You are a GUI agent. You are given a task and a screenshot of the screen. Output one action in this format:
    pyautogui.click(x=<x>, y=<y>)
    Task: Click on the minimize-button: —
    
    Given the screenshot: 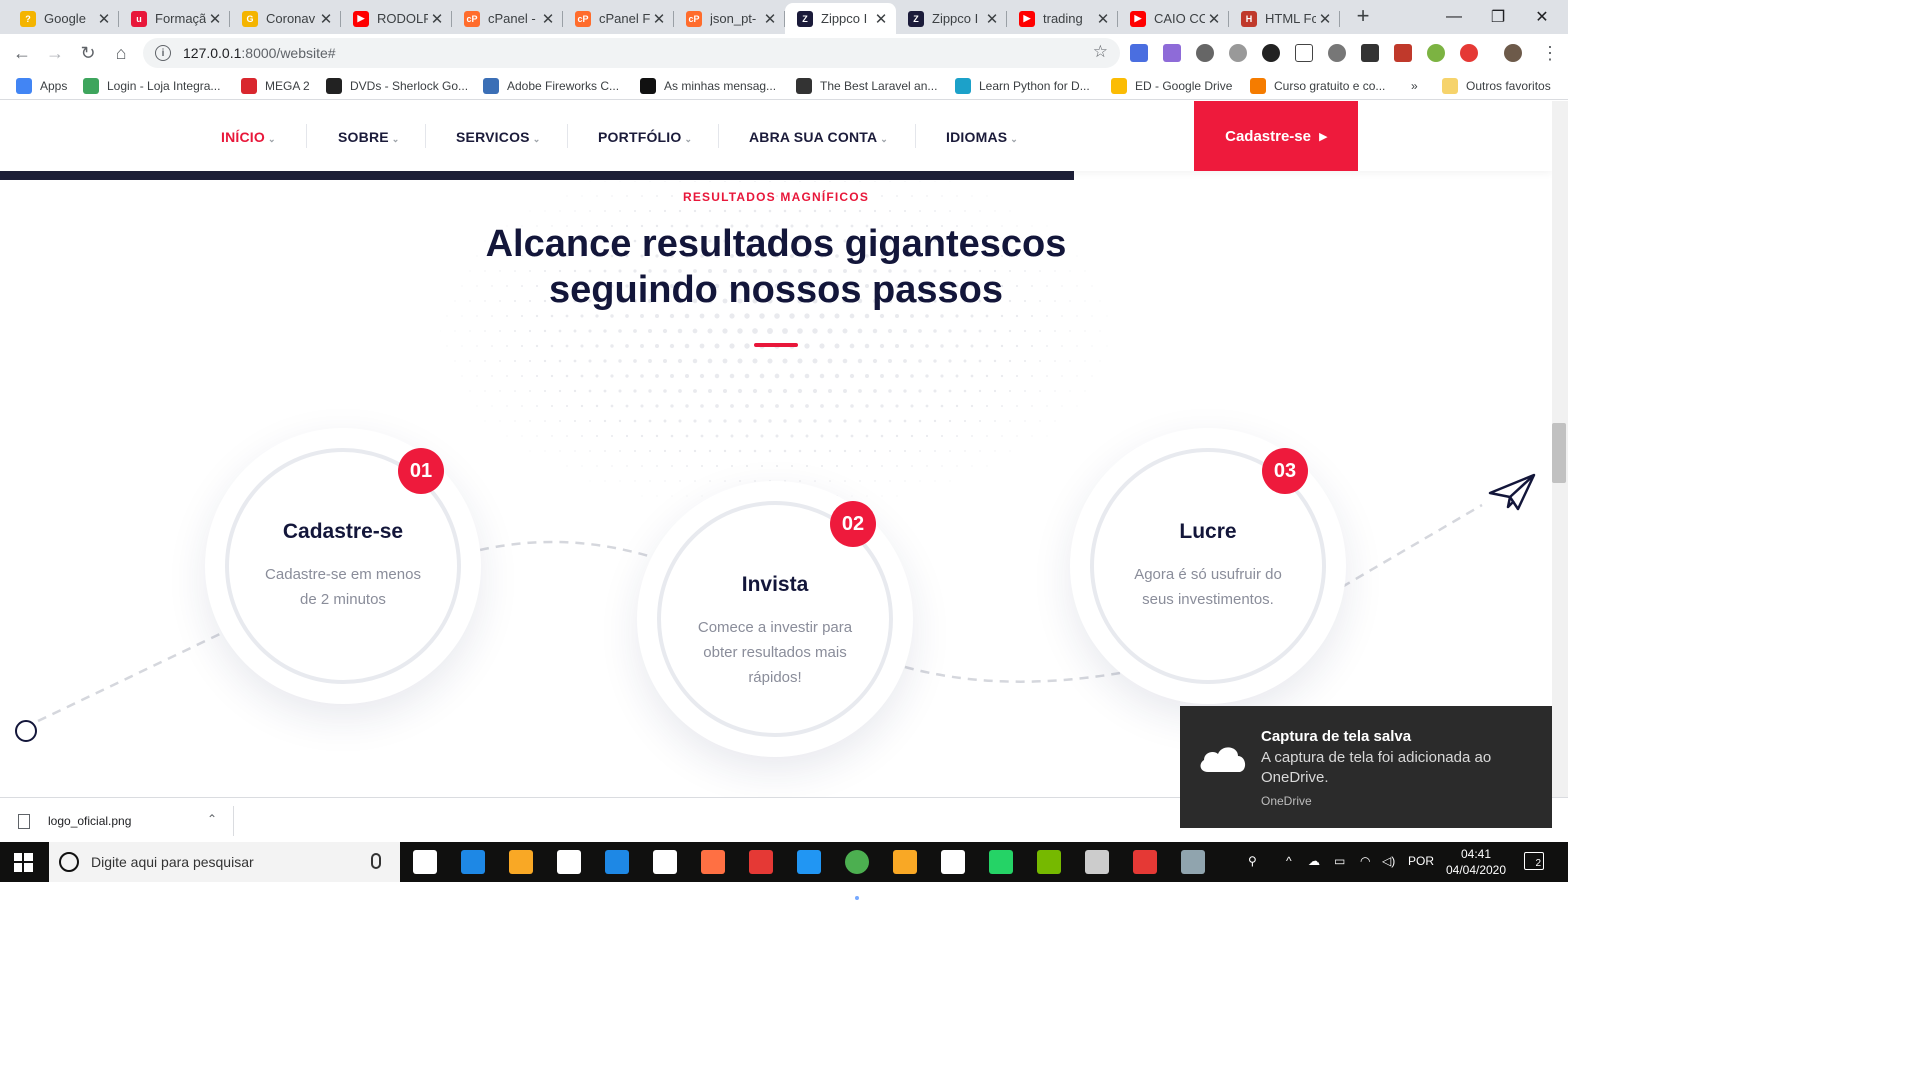 What is the action you would take?
    pyautogui.click(x=1454, y=17)
    